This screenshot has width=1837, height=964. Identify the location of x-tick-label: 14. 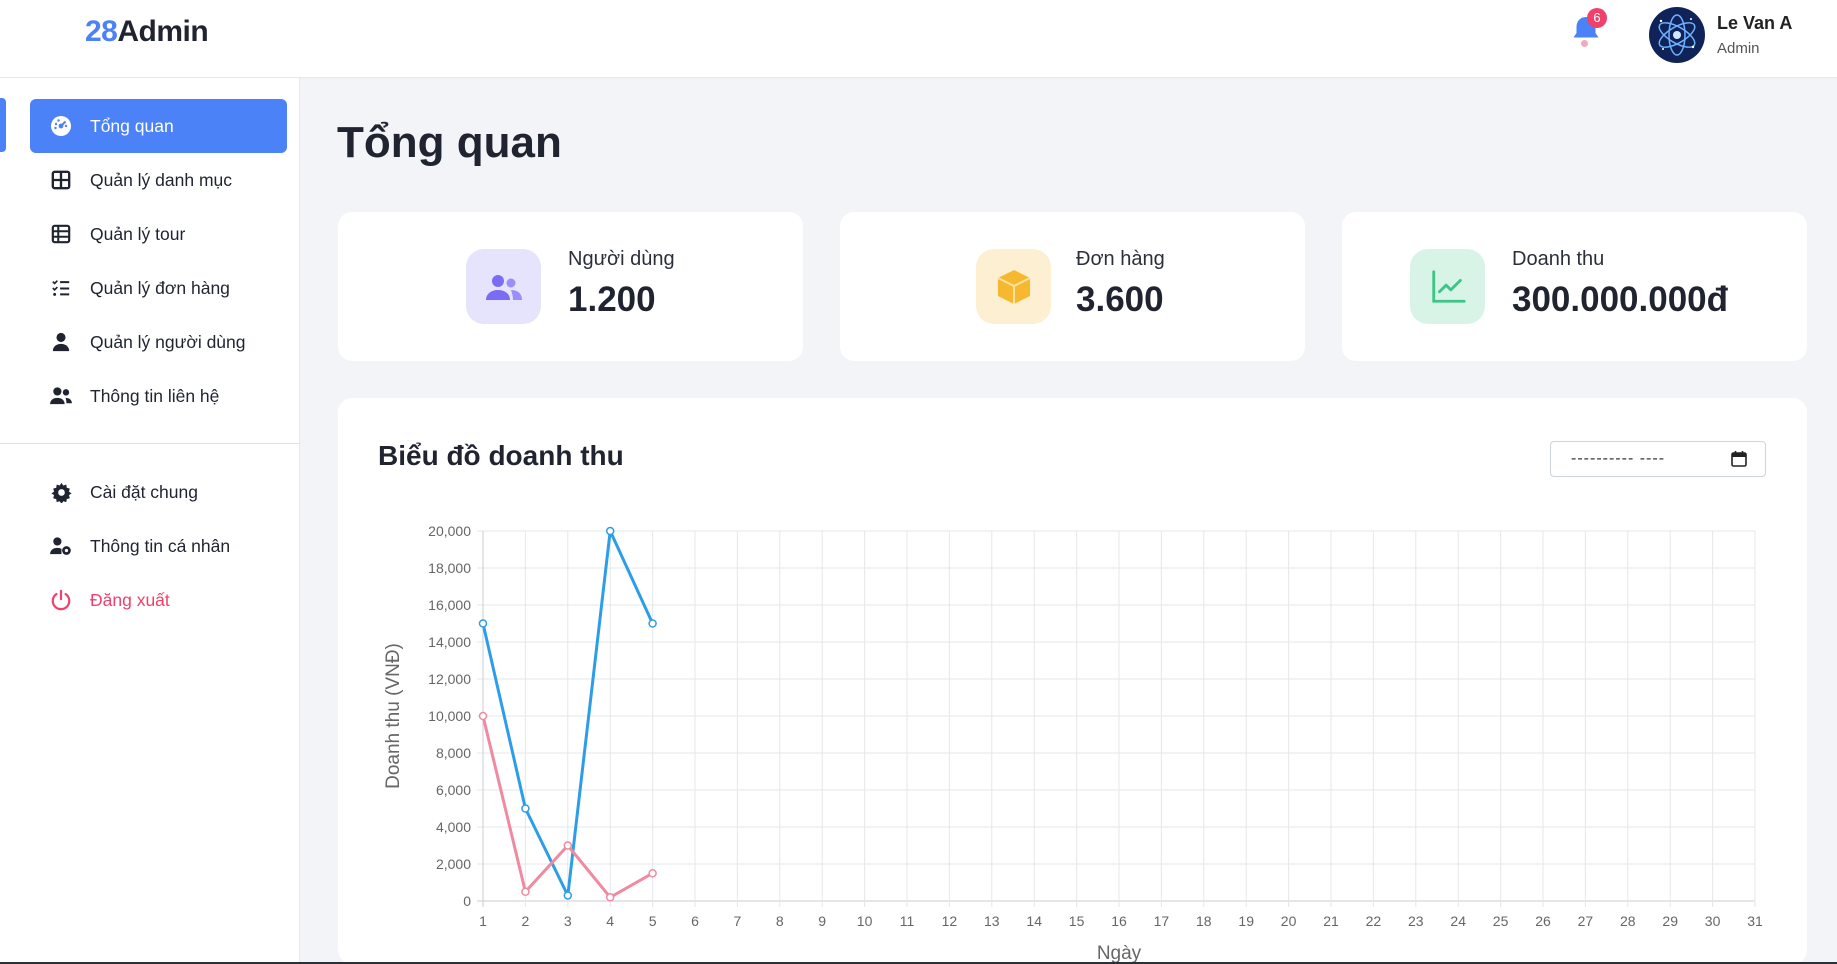
(1034, 921).